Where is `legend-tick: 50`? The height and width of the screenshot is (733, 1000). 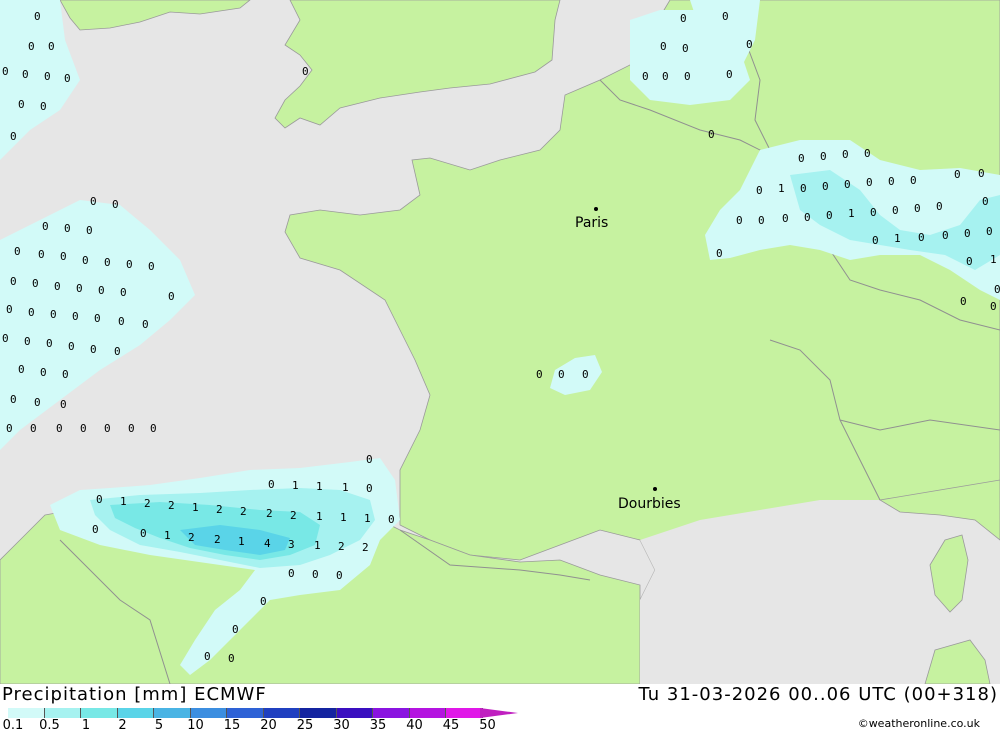 legend-tick: 50 is located at coordinates (487, 725).